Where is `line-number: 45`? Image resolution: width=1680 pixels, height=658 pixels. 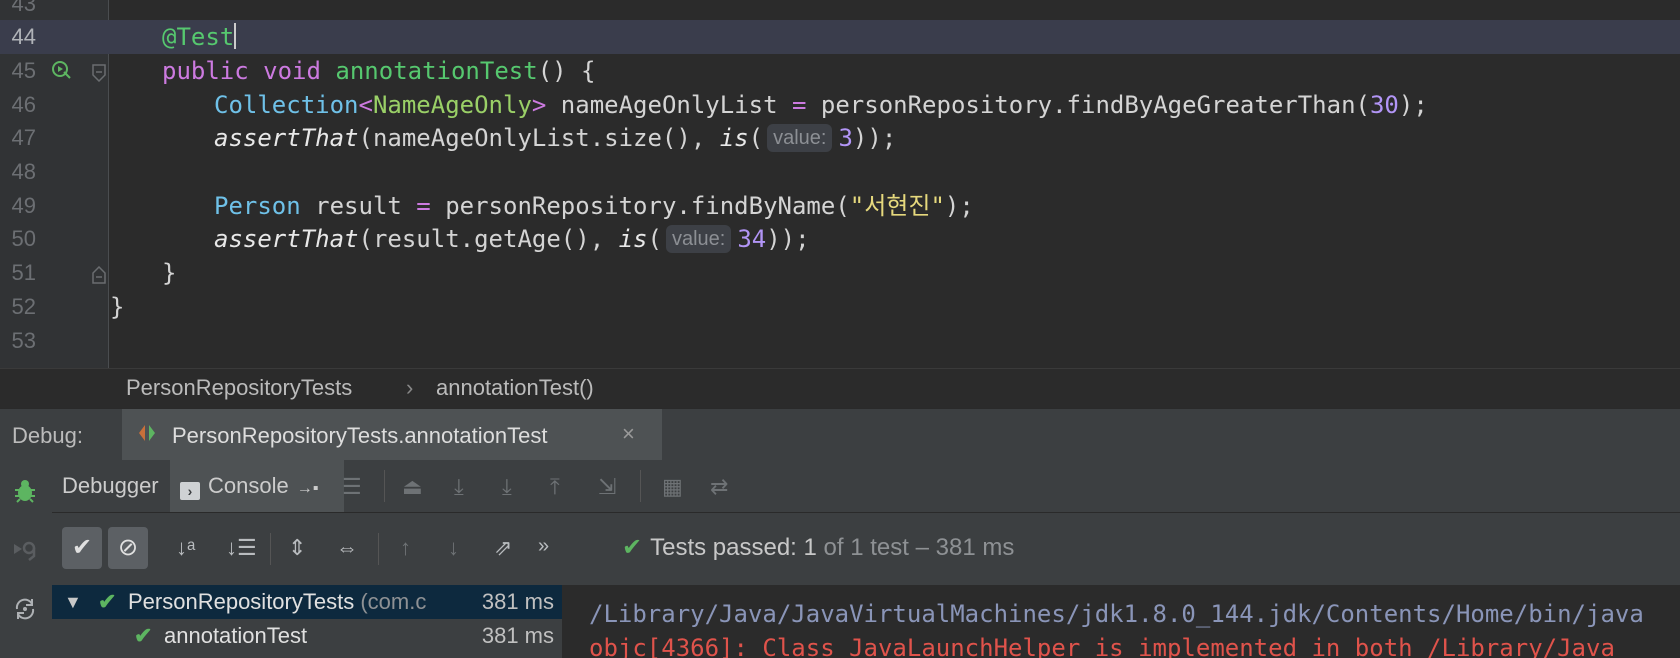 line-number: 45 is located at coordinates (23, 70).